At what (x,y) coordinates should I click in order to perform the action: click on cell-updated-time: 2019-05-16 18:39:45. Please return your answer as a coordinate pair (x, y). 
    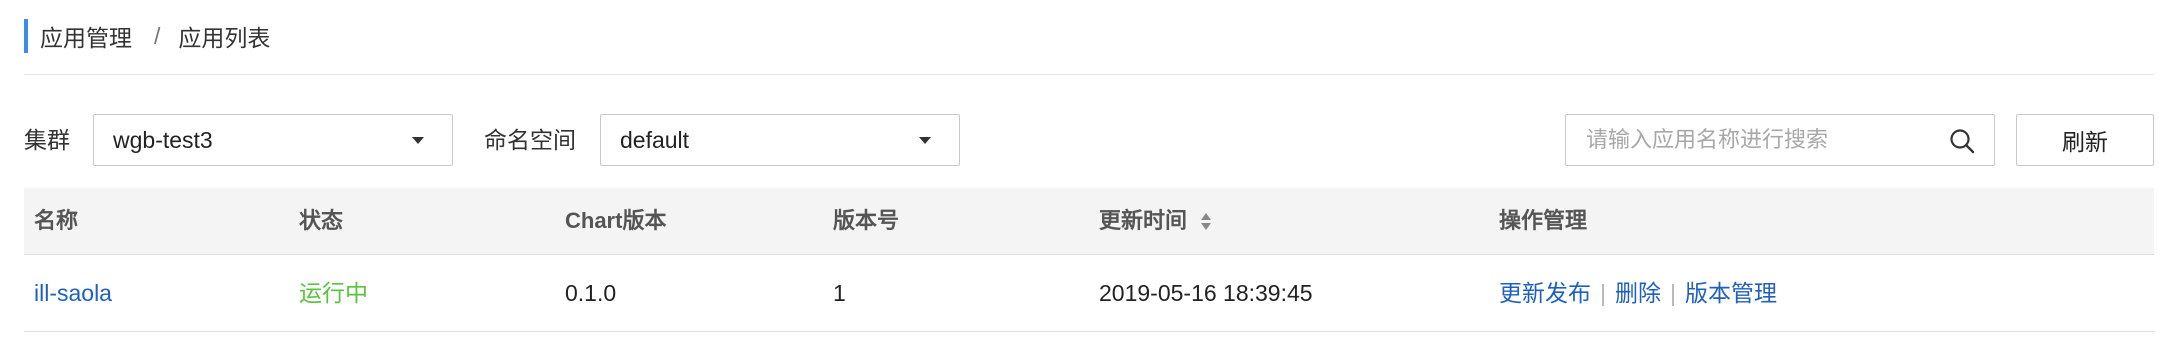
    Looking at the image, I should click on (1206, 293).